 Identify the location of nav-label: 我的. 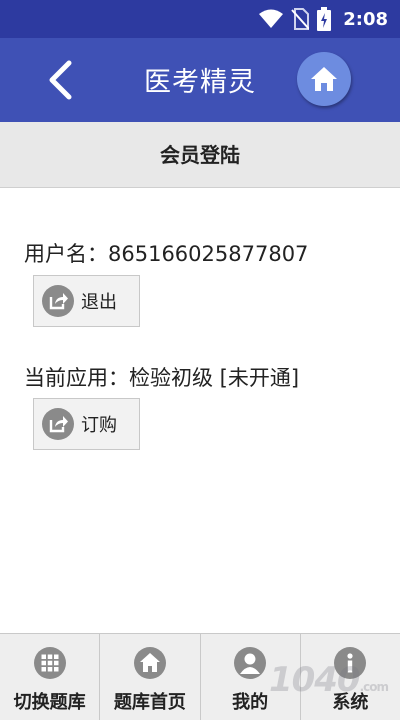
(250, 702).